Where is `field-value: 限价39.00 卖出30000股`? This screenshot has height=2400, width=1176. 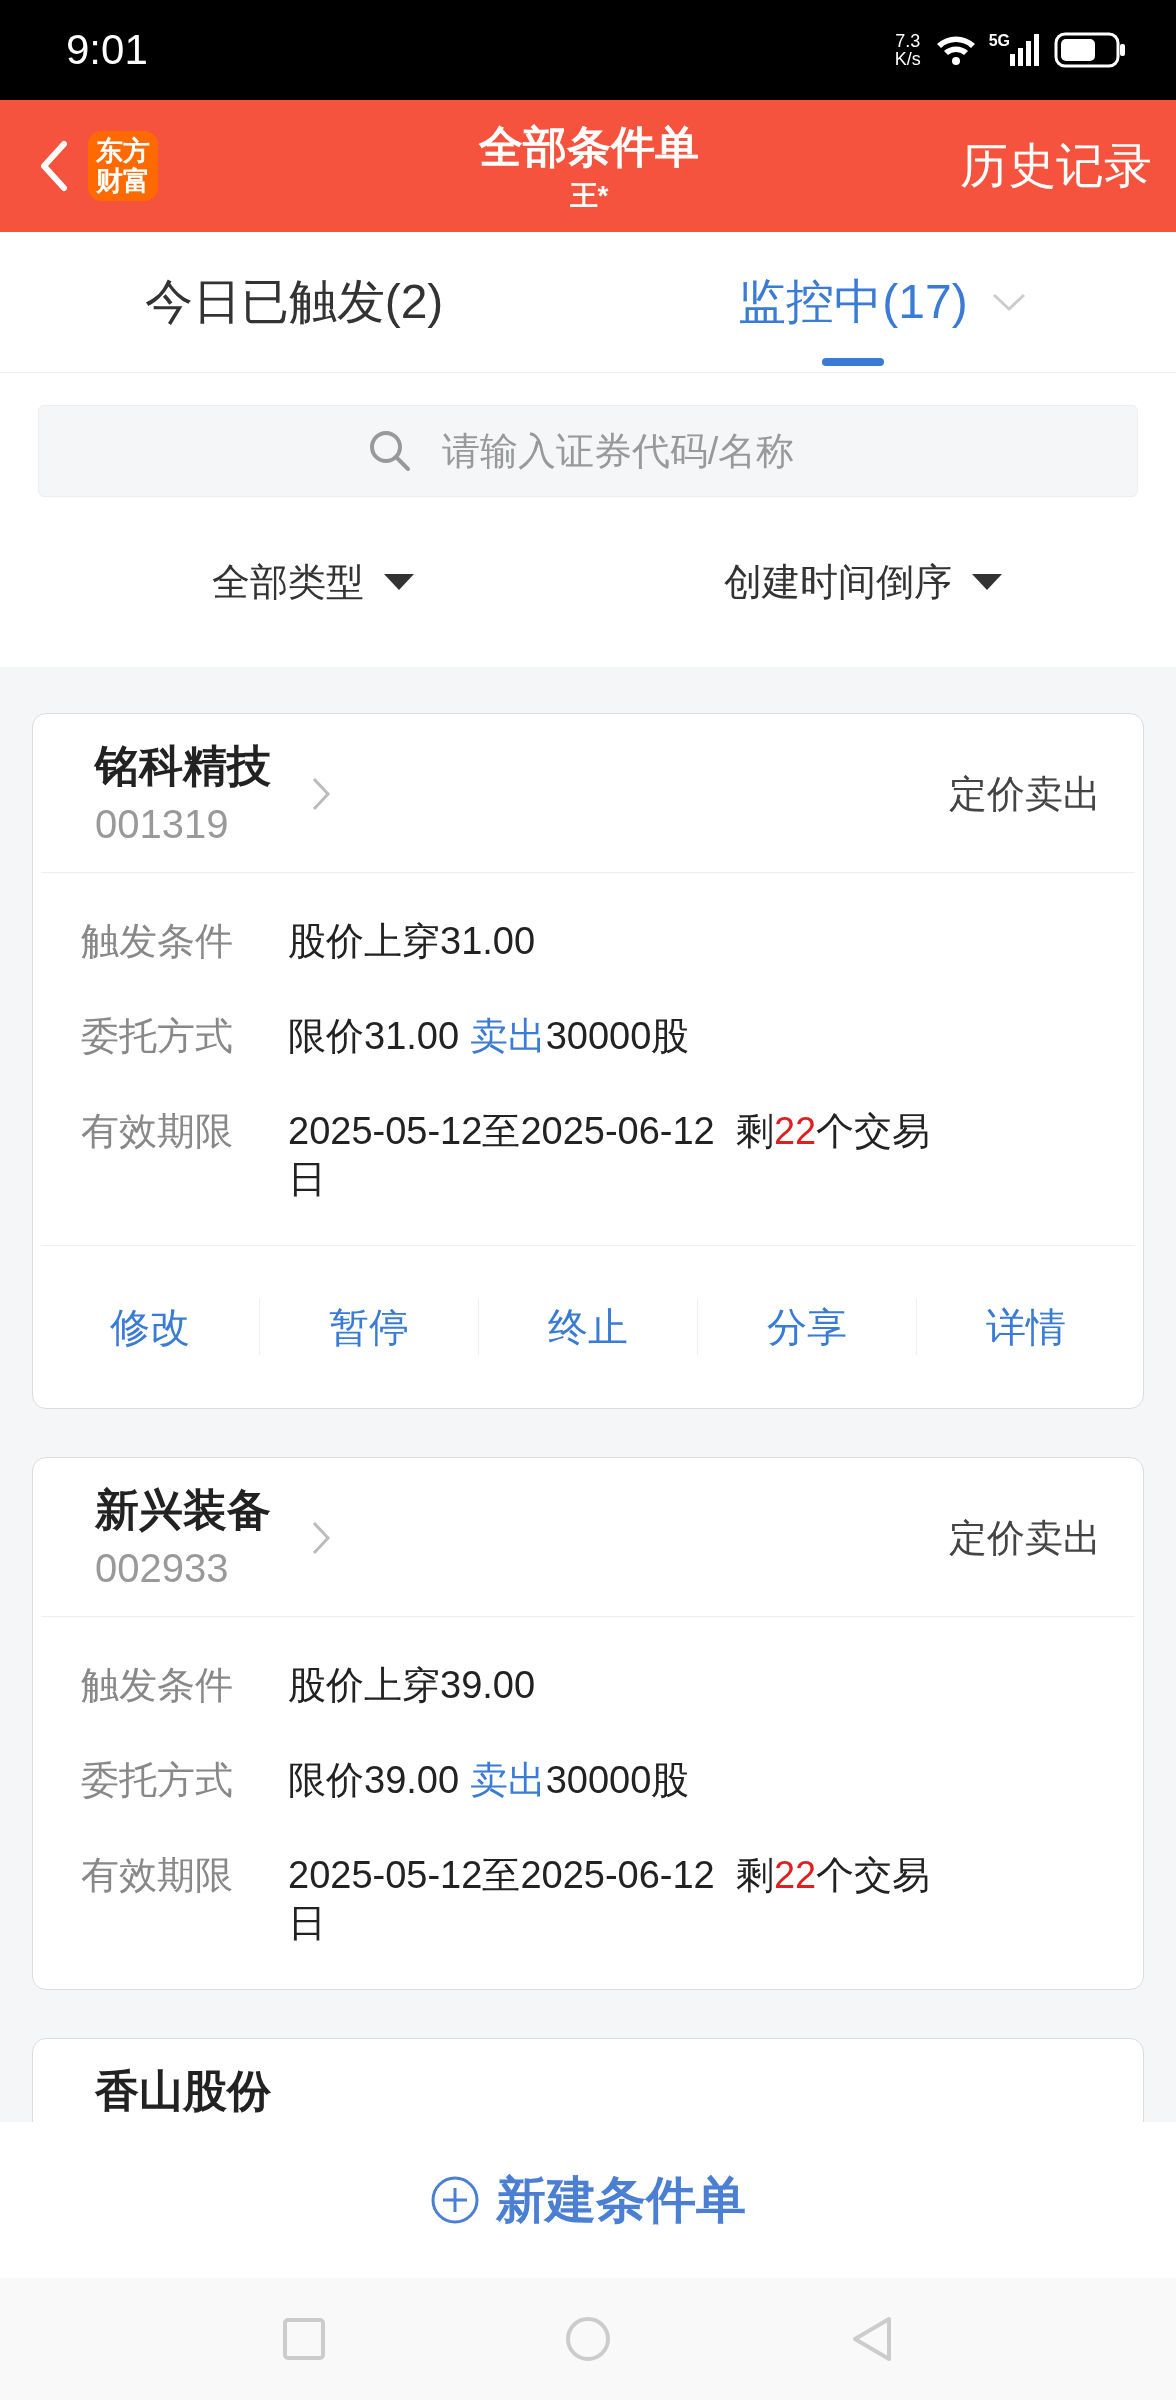
field-value: 限价39.00 卖出30000股 is located at coordinates (489, 1780).